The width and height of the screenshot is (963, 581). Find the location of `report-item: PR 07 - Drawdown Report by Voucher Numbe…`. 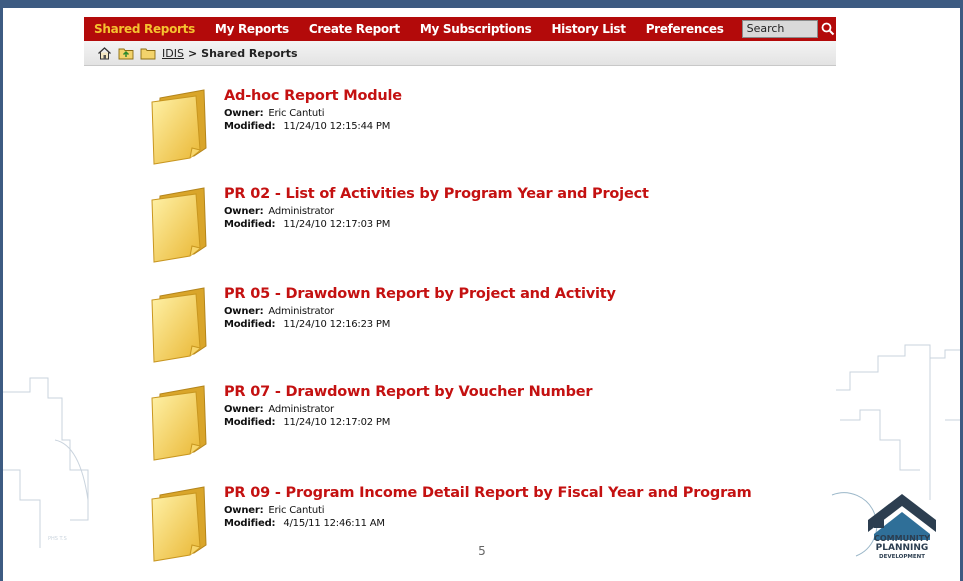

report-item: PR 07 - Drawdown Report by Voucher Numbe… is located at coordinates (456, 424).